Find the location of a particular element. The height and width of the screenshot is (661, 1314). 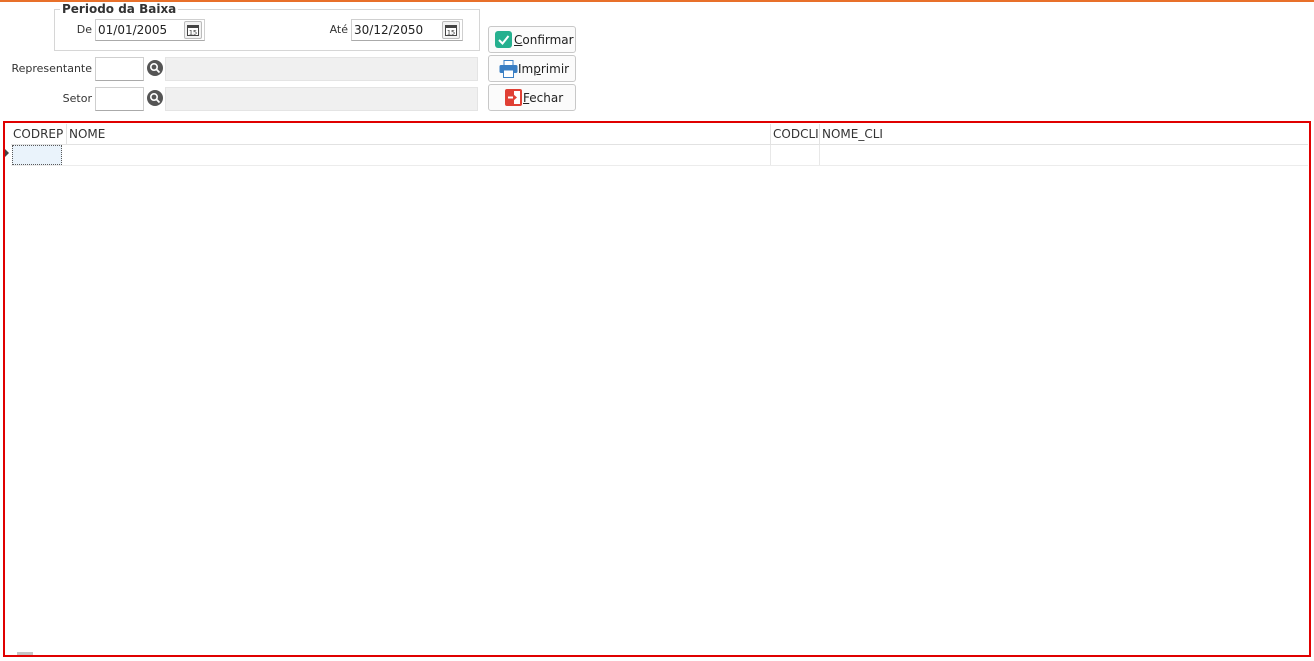

cell-nome-cli is located at coordinates (1064, 155).